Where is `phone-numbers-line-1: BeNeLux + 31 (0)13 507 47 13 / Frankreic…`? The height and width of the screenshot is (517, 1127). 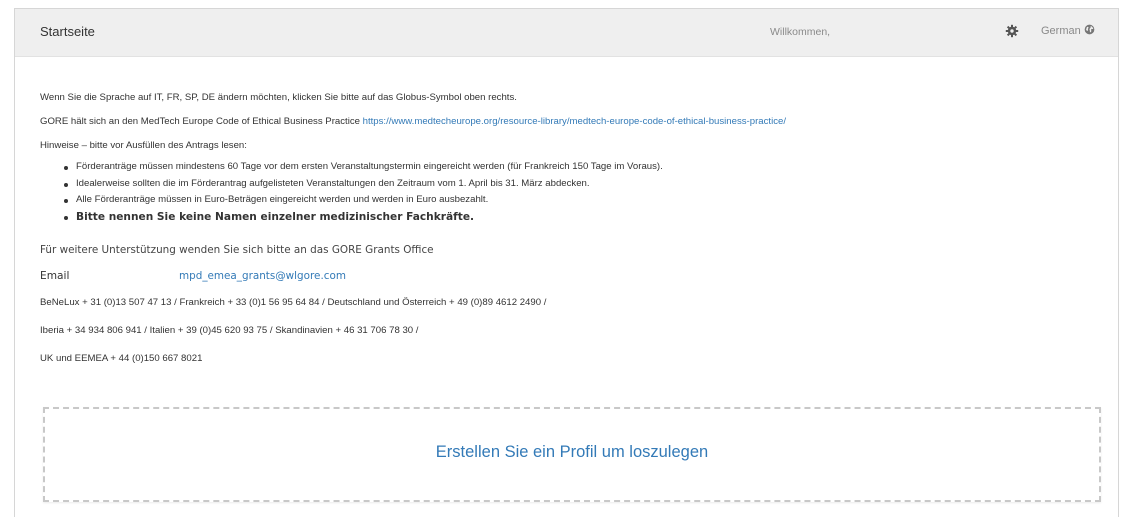
phone-numbers-line-1: BeNeLux + 31 (0)13 507 47 13 / Frankreic… is located at coordinates (293, 302).